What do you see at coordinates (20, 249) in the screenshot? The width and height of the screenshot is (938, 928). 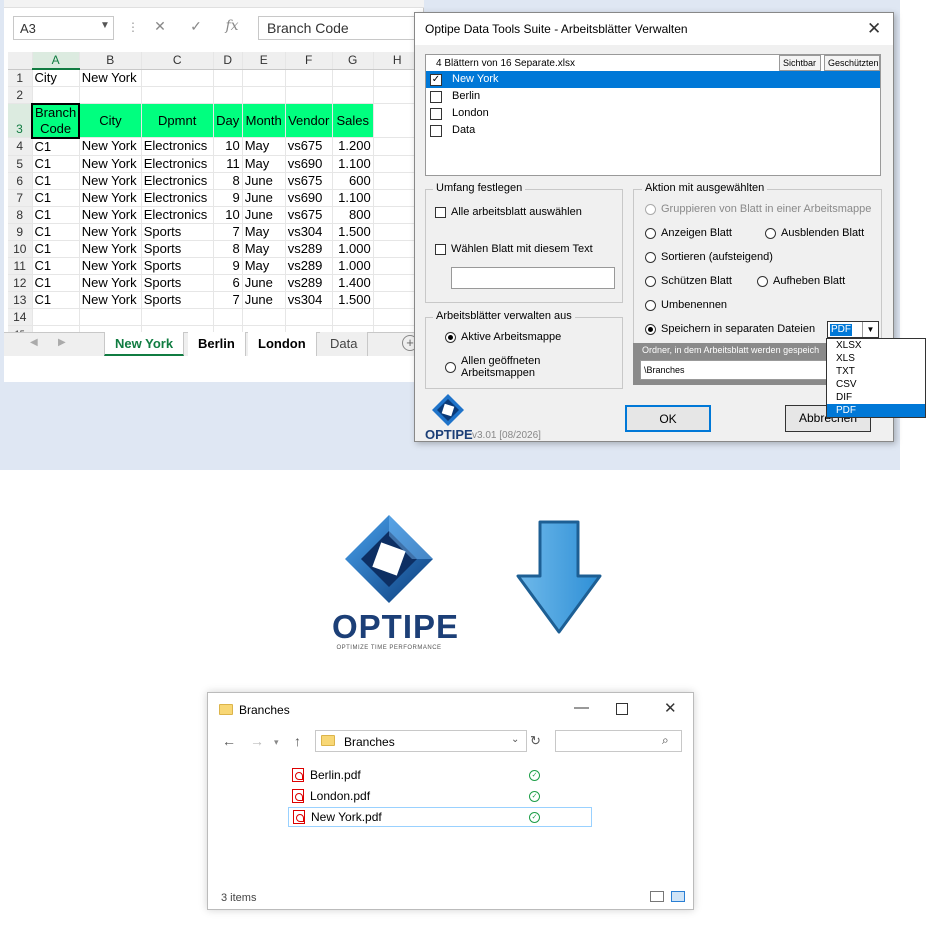 I see `row-header: 10` at bounding box center [20, 249].